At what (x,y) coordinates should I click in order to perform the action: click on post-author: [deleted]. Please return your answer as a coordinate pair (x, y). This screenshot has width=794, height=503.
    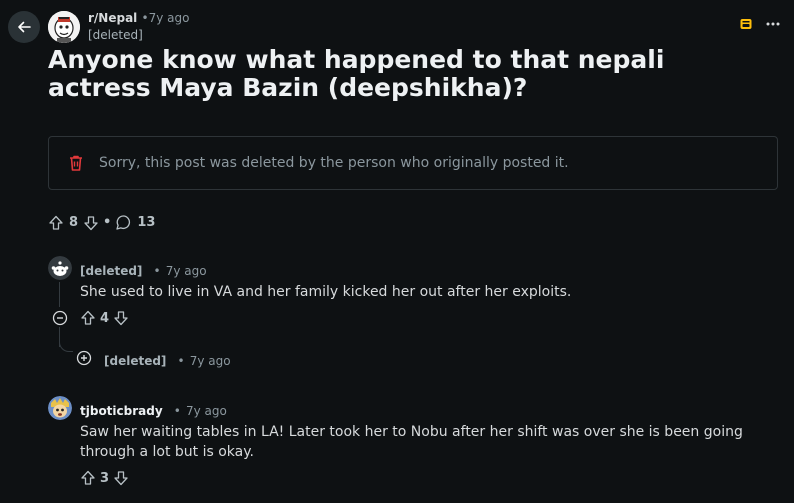
    Looking at the image, I should click on (115, 35).